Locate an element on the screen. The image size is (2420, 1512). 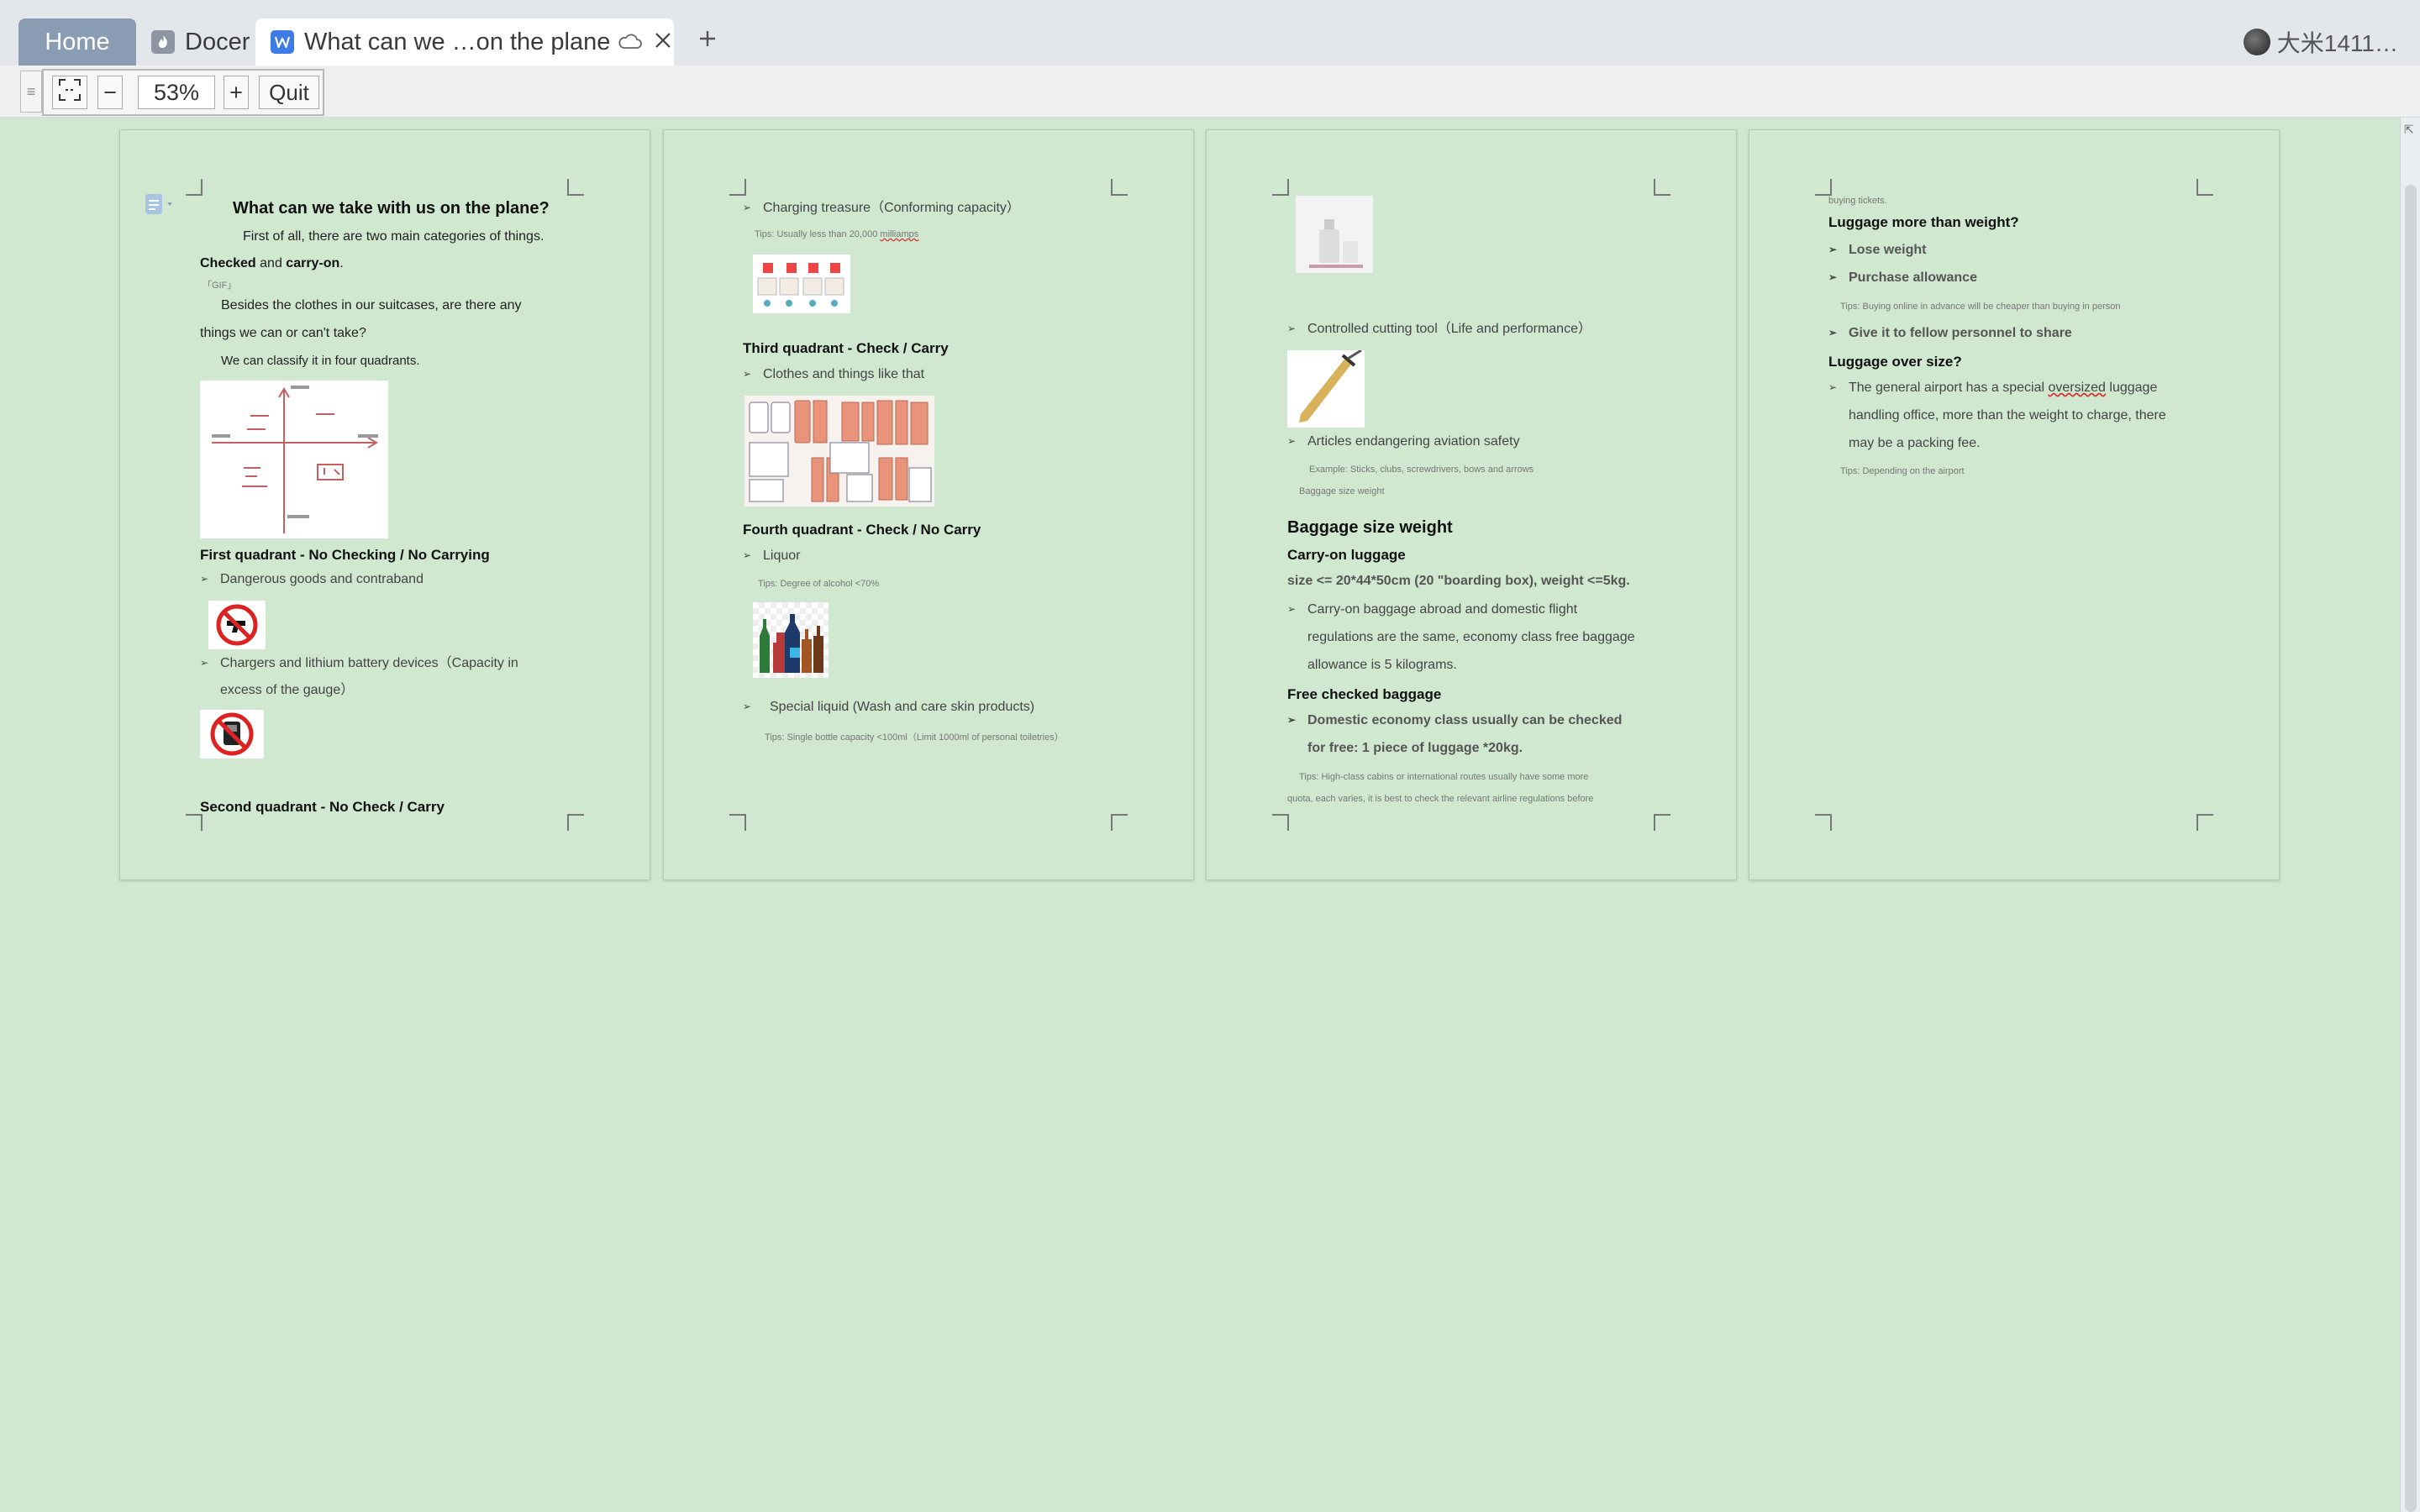
paragraph-clothes-cont: things we can or can't take? is located at coordinates (283, 333).